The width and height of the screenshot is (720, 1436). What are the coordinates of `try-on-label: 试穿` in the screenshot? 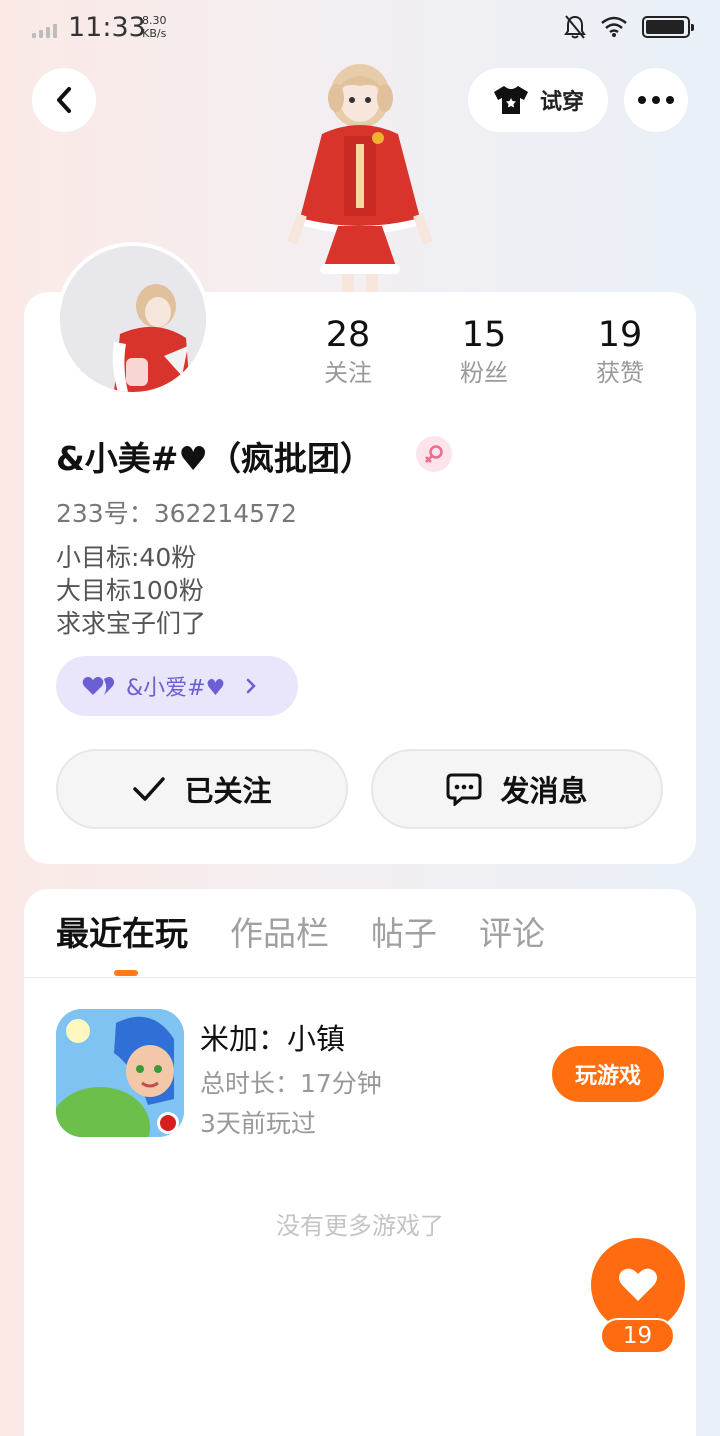 It's located at (561, 102).